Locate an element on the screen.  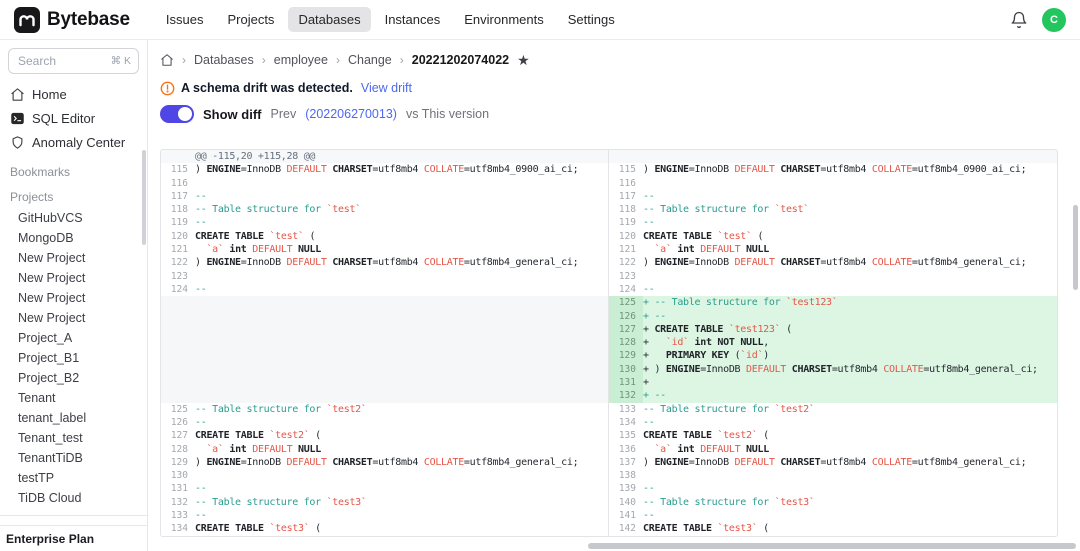
sidebar-project-item: TiDB Cloud is located at coordinates (73, 498).